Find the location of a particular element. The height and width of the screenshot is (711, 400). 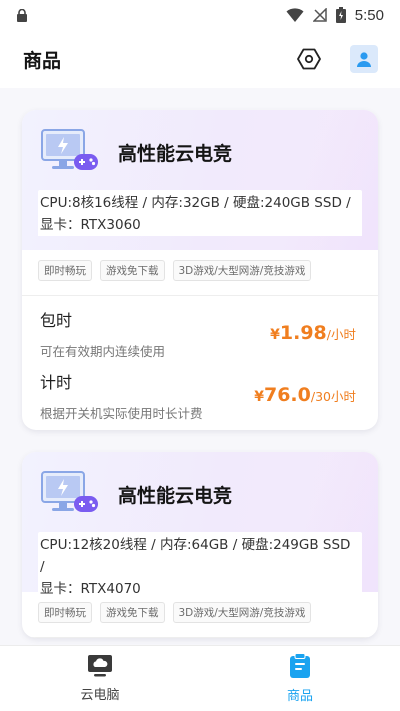

pricing-plan-metered: 计时 根据开关机实际使用时长计费 ¥76.0/30小时 is located at coordinates (200, 394).